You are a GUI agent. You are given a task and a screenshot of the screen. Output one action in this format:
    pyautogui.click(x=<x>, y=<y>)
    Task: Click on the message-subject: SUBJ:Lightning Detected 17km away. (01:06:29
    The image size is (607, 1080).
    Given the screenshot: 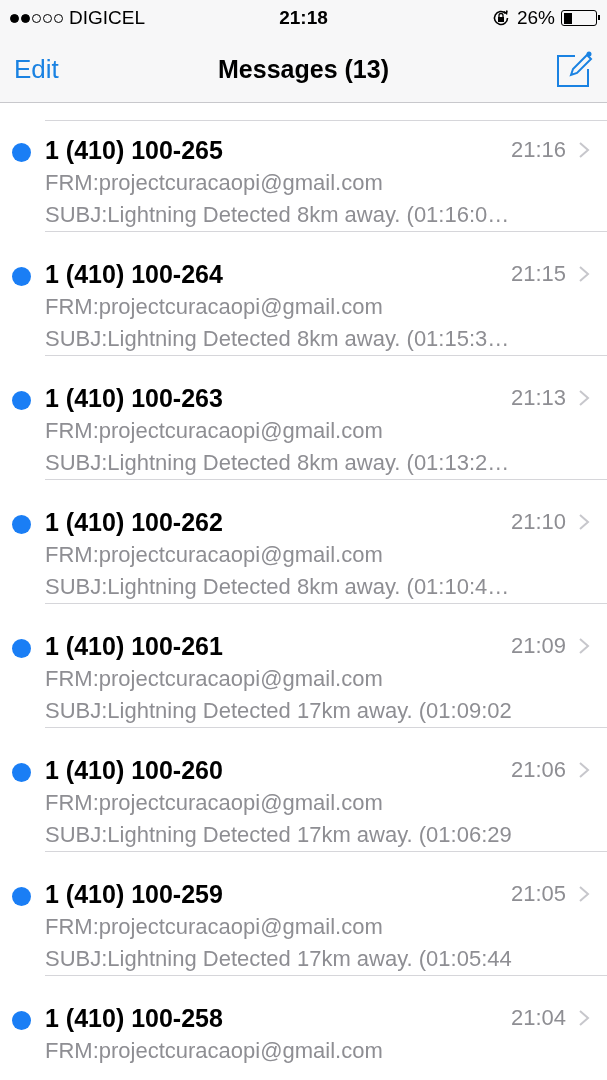 What is the action you would take?
    pyautogui.click(x=278, y=834)
    